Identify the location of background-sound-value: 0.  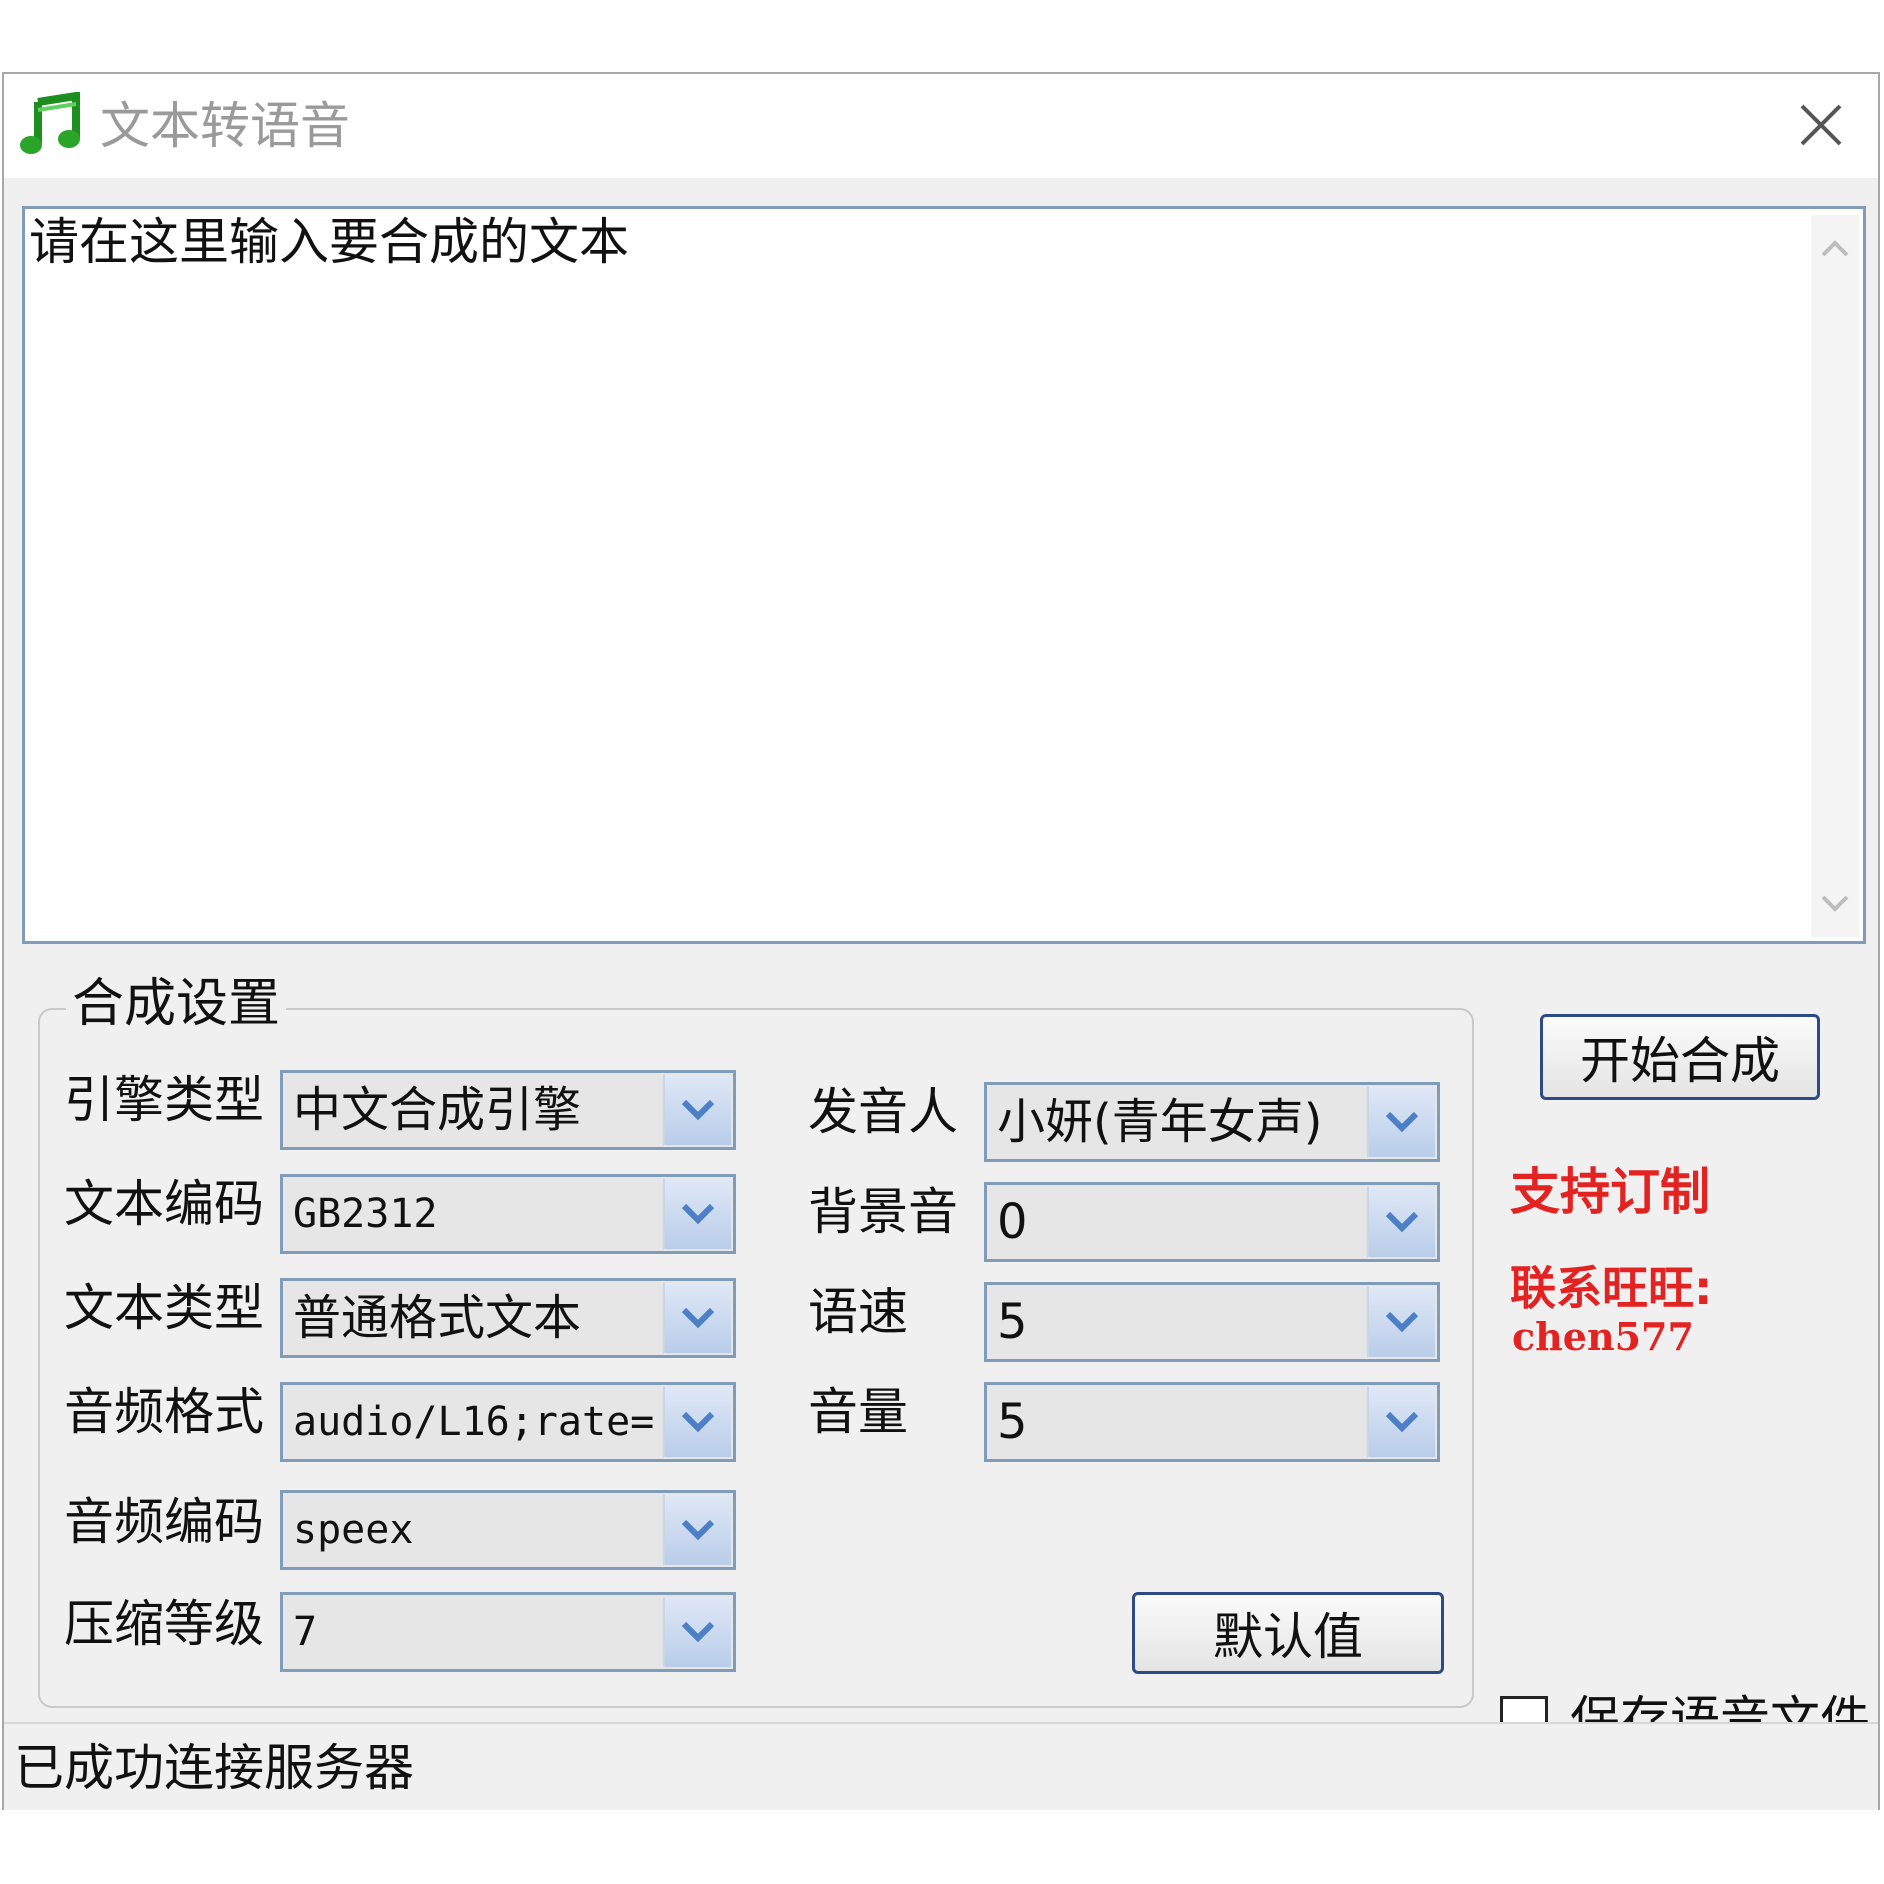
(1012, 1222).